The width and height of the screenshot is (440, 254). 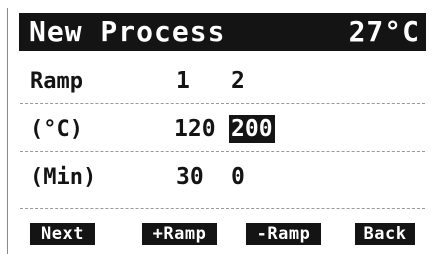 I want to click on ramp-label: Ramp, so click(x=56, y=81).